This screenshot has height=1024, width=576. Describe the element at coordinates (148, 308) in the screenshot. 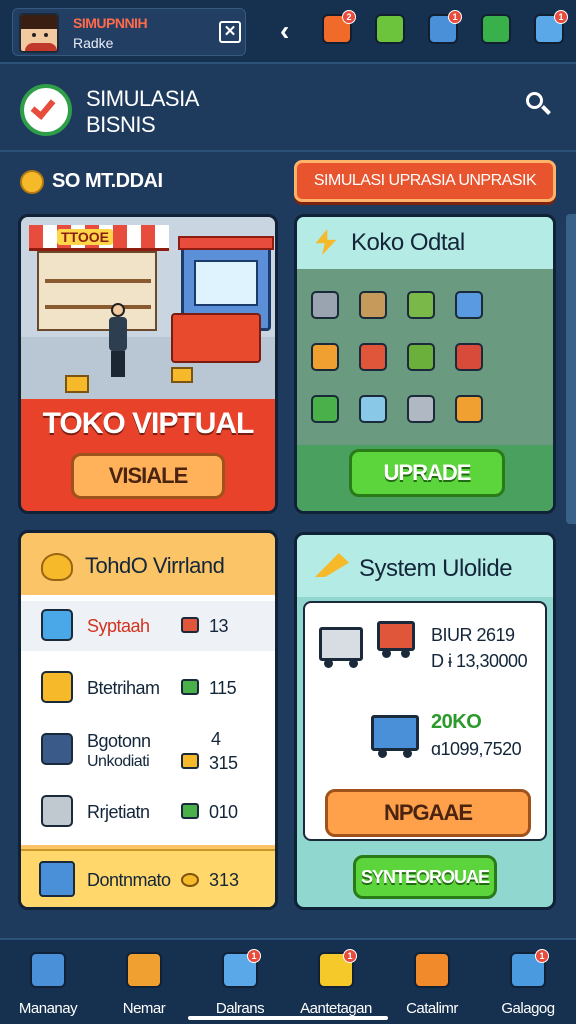

I see `store-illustration: TTOOE` at that location.